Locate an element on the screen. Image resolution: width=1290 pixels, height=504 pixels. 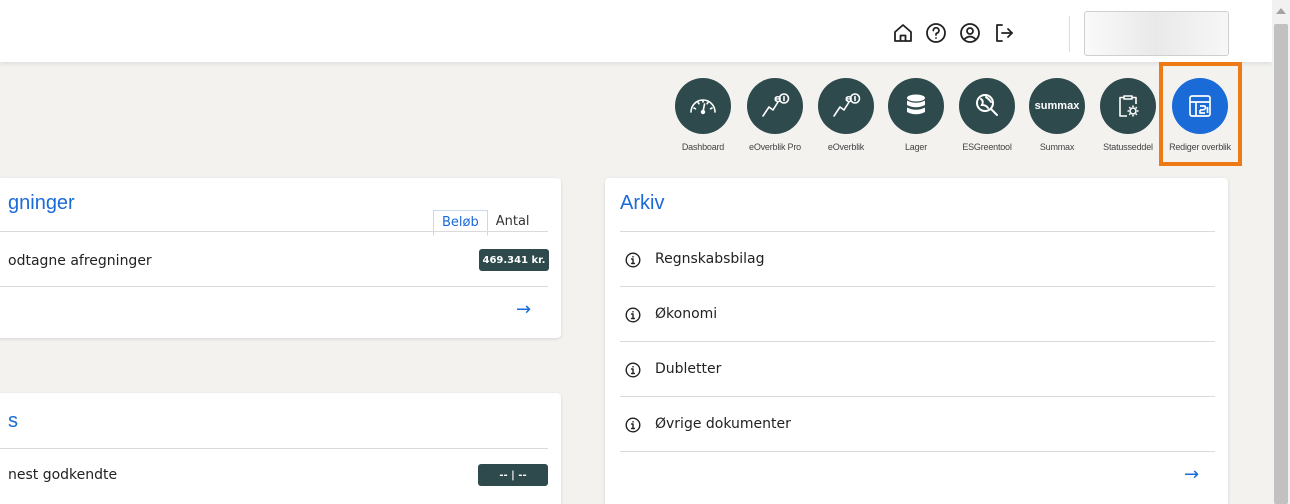
scroll-thumb is located at coordinates (1281, 264).